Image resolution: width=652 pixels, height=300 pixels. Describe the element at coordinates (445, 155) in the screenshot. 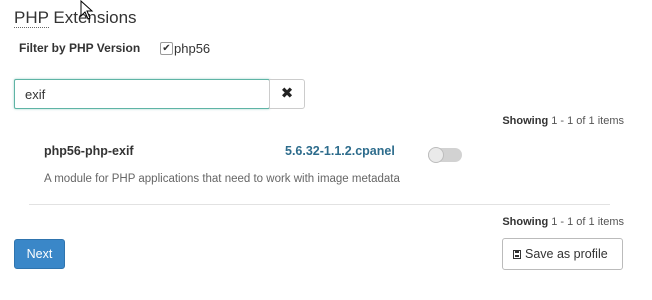

I see `extension-toggle` at that location.